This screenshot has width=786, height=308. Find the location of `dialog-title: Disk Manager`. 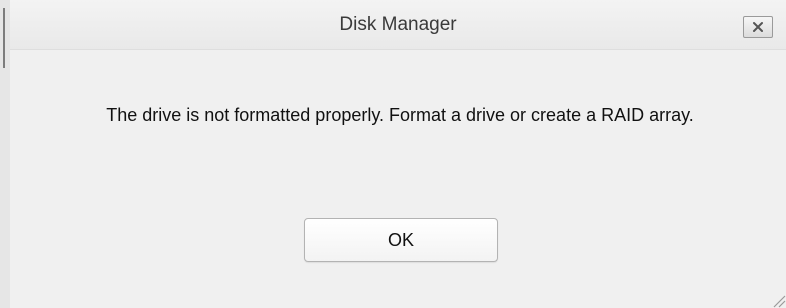

dialog-title: Disk Manager is located at coordinates (398, 24).